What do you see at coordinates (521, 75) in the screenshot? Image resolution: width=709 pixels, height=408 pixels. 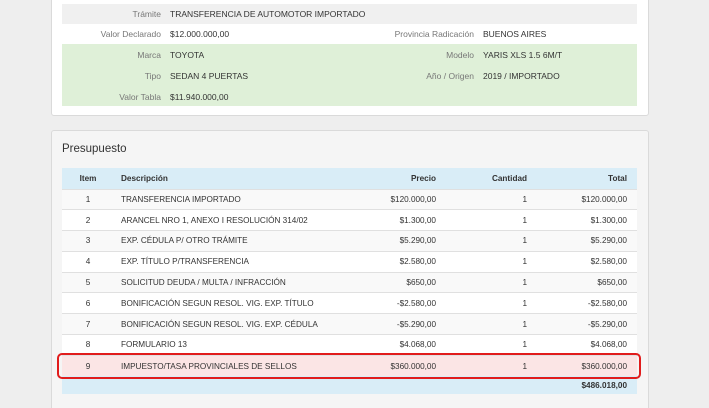 I see `anio-origen-value: 2019 / IMPORTADO` at bounding box center [521, 75].